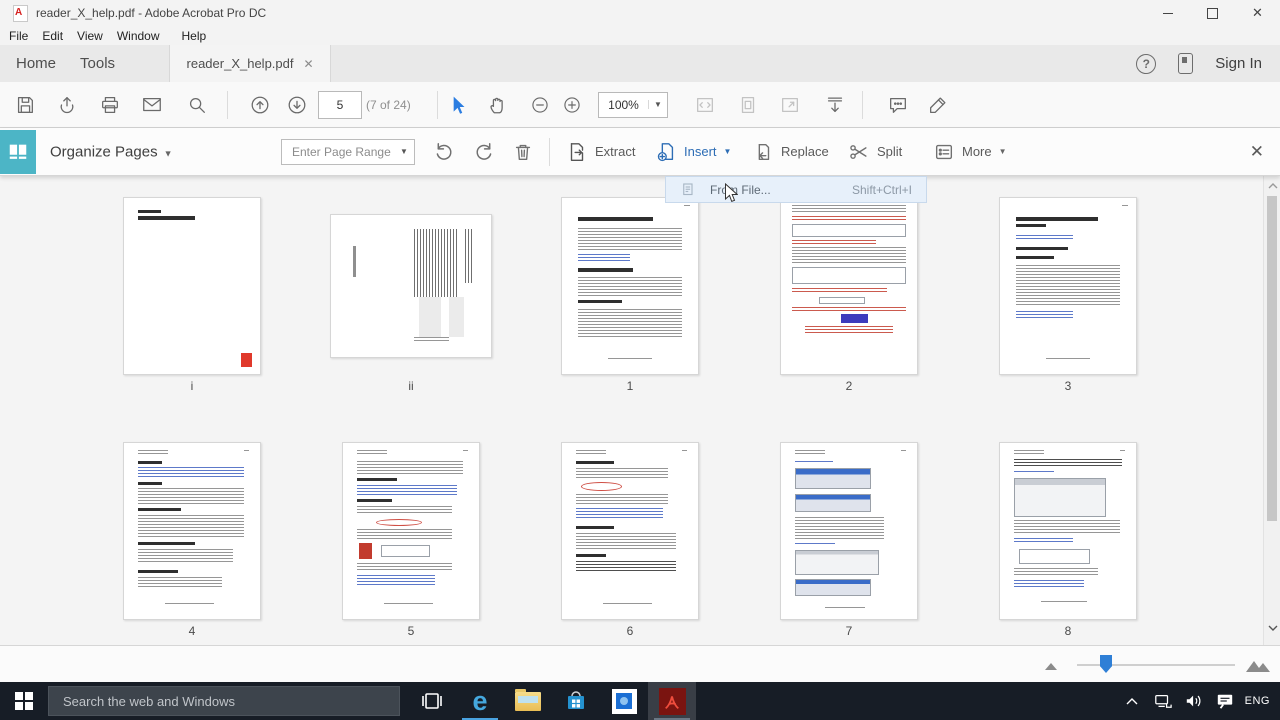 This screenshot has width=1280, height=720. I want to click on slider-thumb, so click(1106, 664).